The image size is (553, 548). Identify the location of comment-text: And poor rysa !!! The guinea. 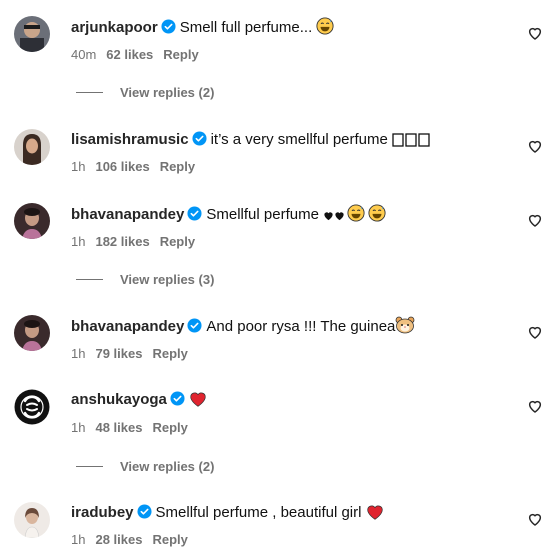
(301, 326).